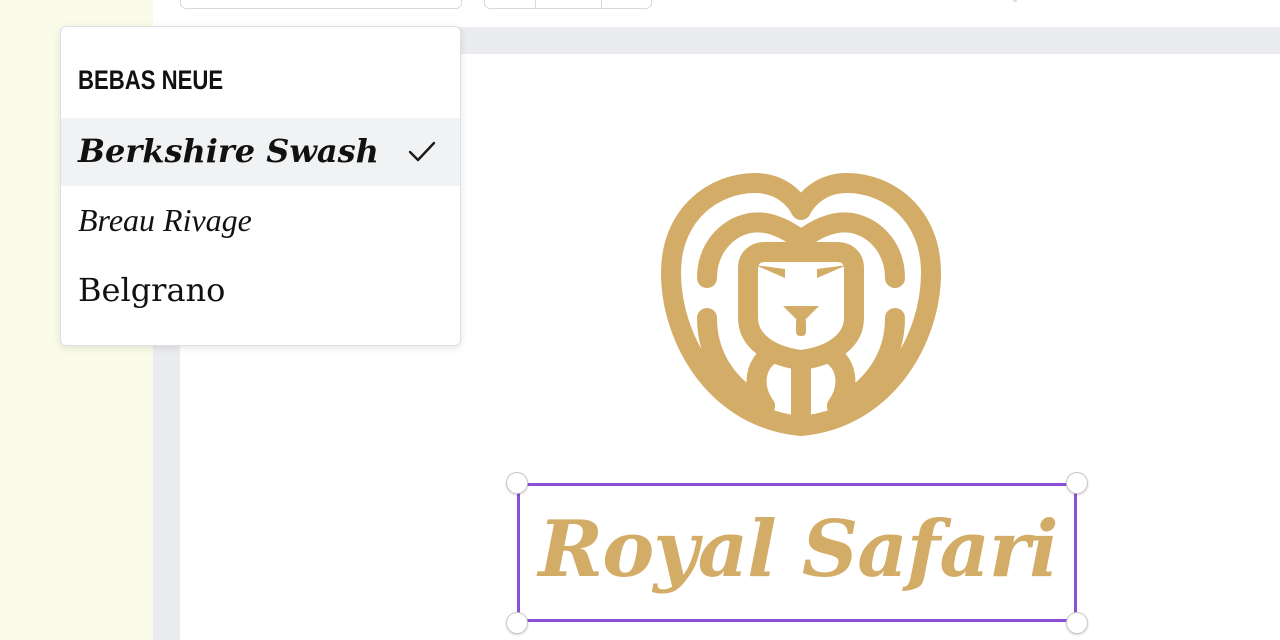 The width and height of the screenshot is (1280, 640). I want to click on font-family-selector, so click(321, 4).